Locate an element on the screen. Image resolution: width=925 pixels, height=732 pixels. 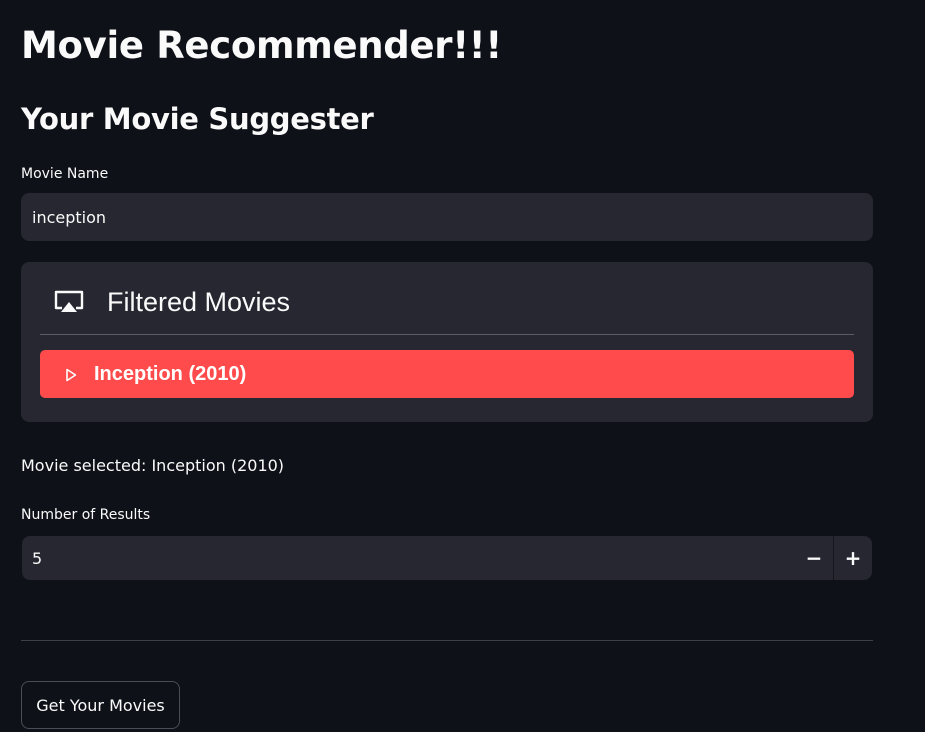
section-divider is located at coordinates (447, 640).